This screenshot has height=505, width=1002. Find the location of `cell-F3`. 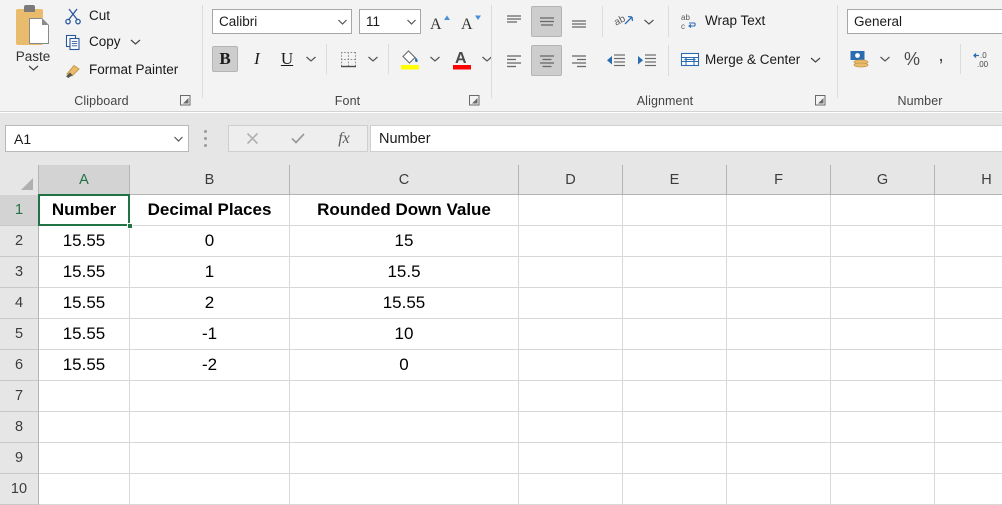

cell-F3 is located at coordinates (779, 272).